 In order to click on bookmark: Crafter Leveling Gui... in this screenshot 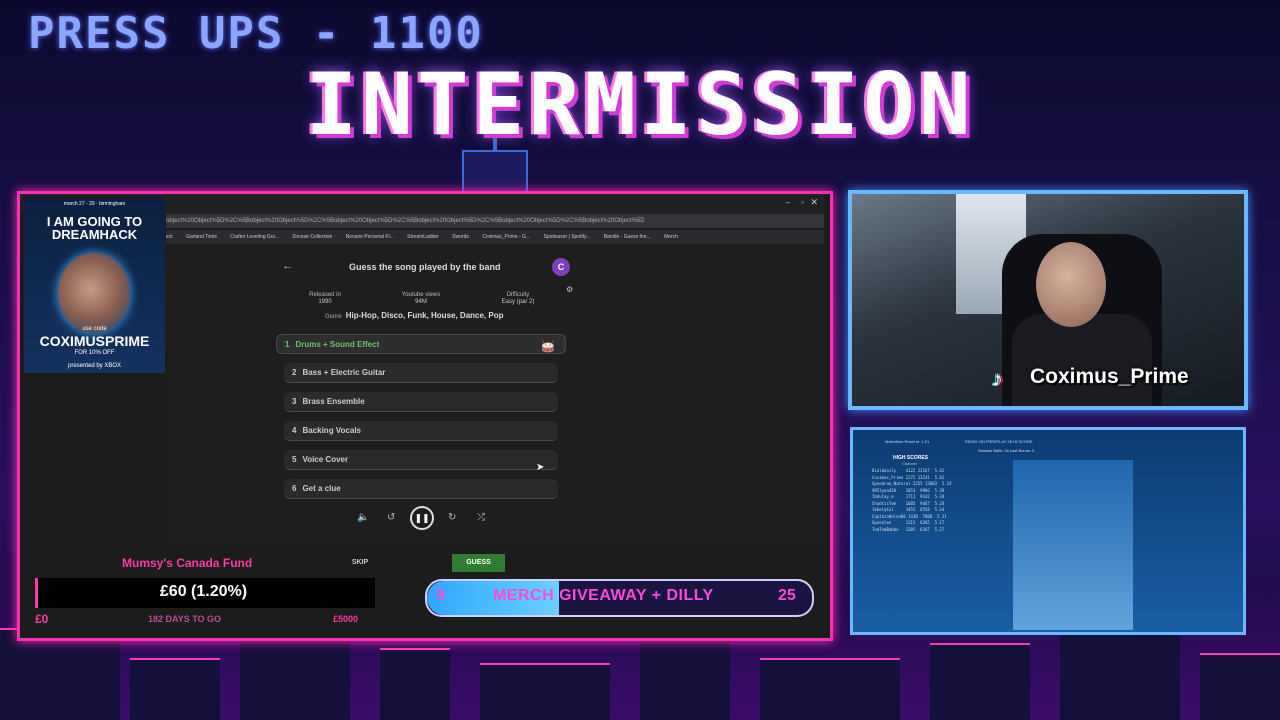, I will do `click(254, 237)`.